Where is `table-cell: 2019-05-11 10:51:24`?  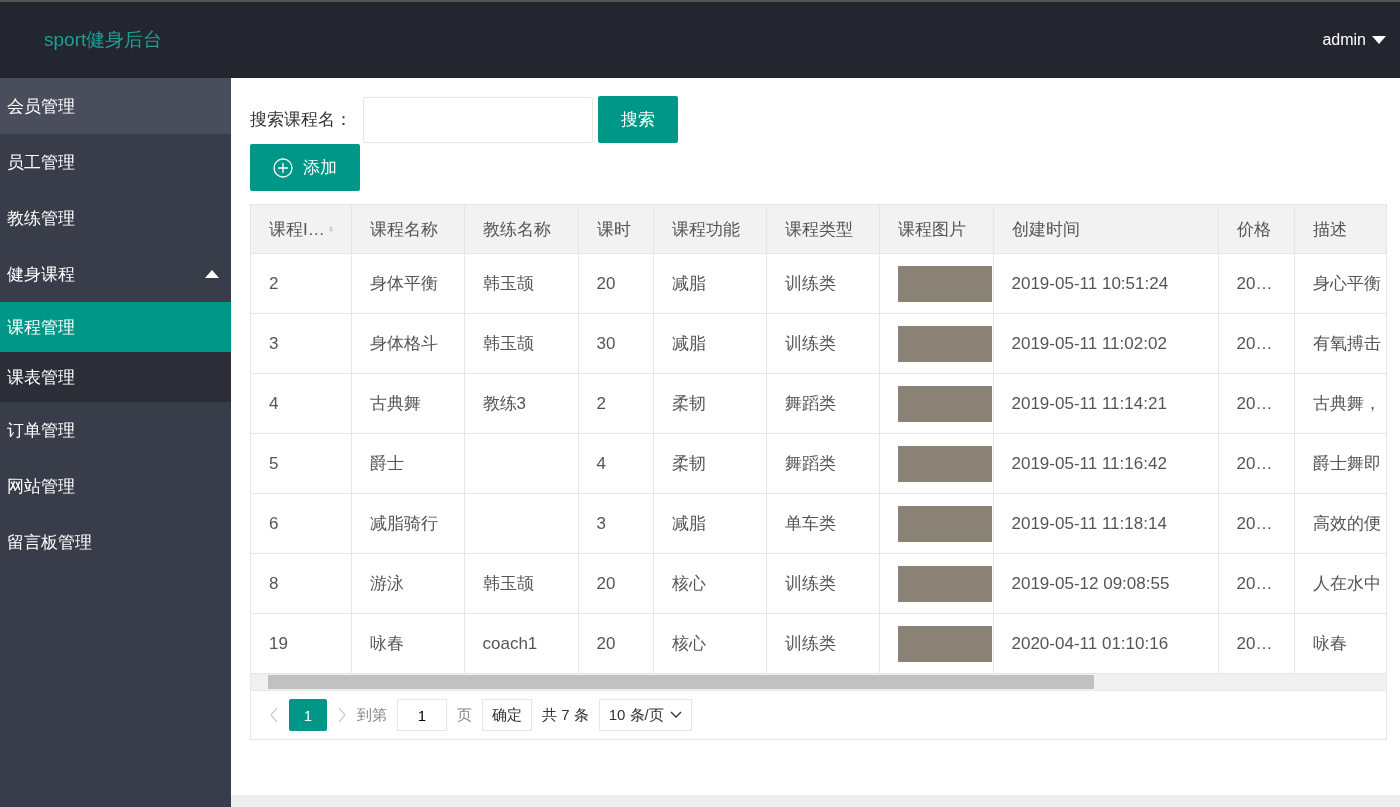 table-cell: 2019-05-11 10:51:24 is located at coordinates (1105, 283).